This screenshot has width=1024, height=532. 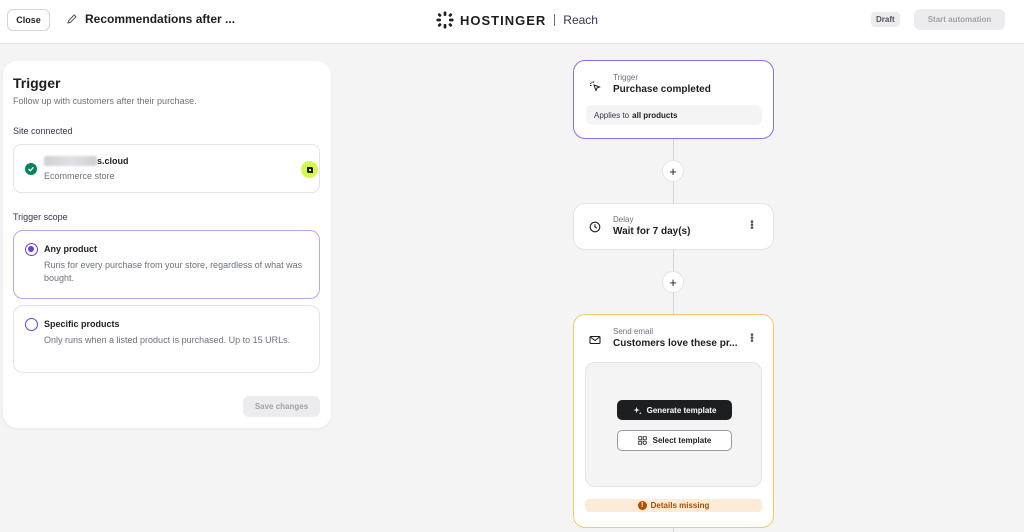 I want to click on brand-product: Reach, so click(x=580, y=20).